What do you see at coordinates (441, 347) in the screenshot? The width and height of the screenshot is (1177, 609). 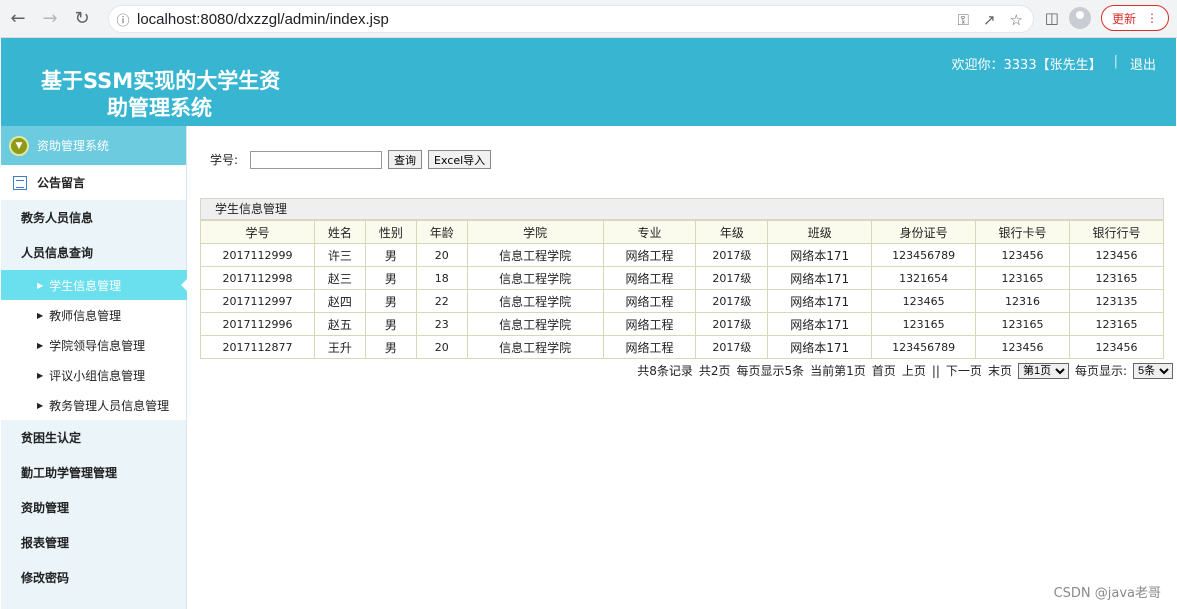 I see `table-cell: 20` at bounding box center [441, 347].